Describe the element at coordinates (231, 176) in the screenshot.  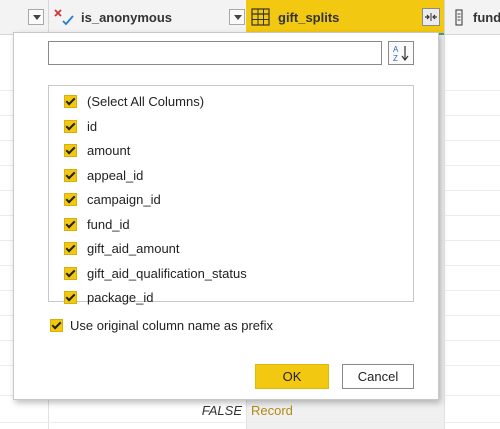
I see `column-item-appeal-id: appeal_id` at that location.